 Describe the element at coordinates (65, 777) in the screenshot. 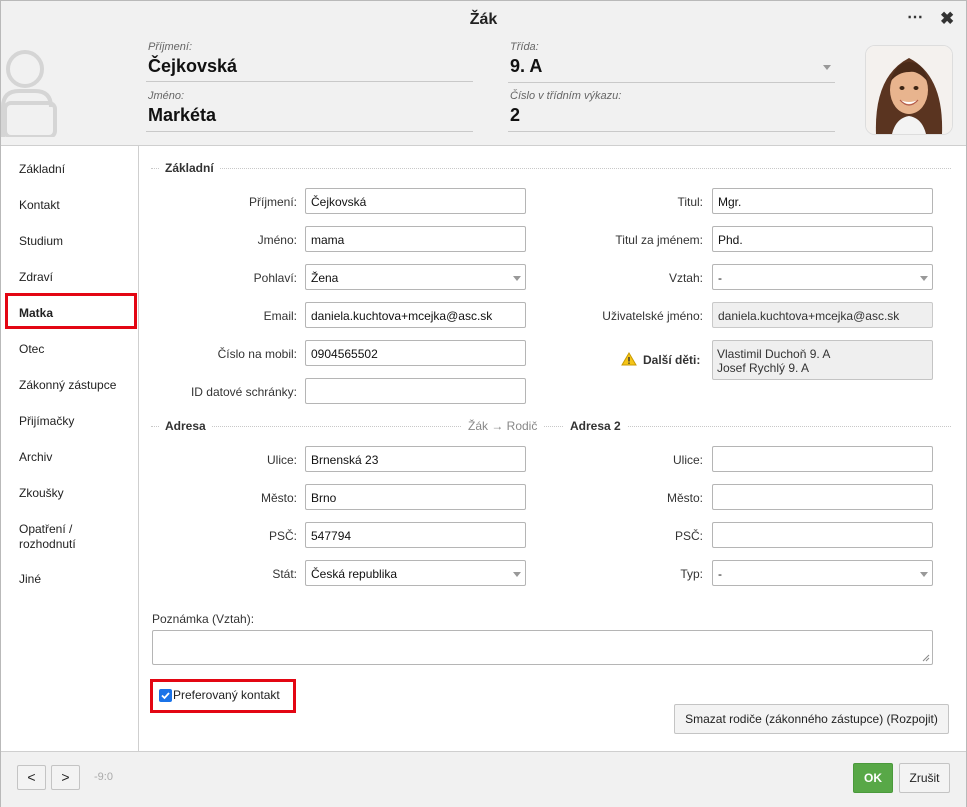

I see `next-button: >` at that location.